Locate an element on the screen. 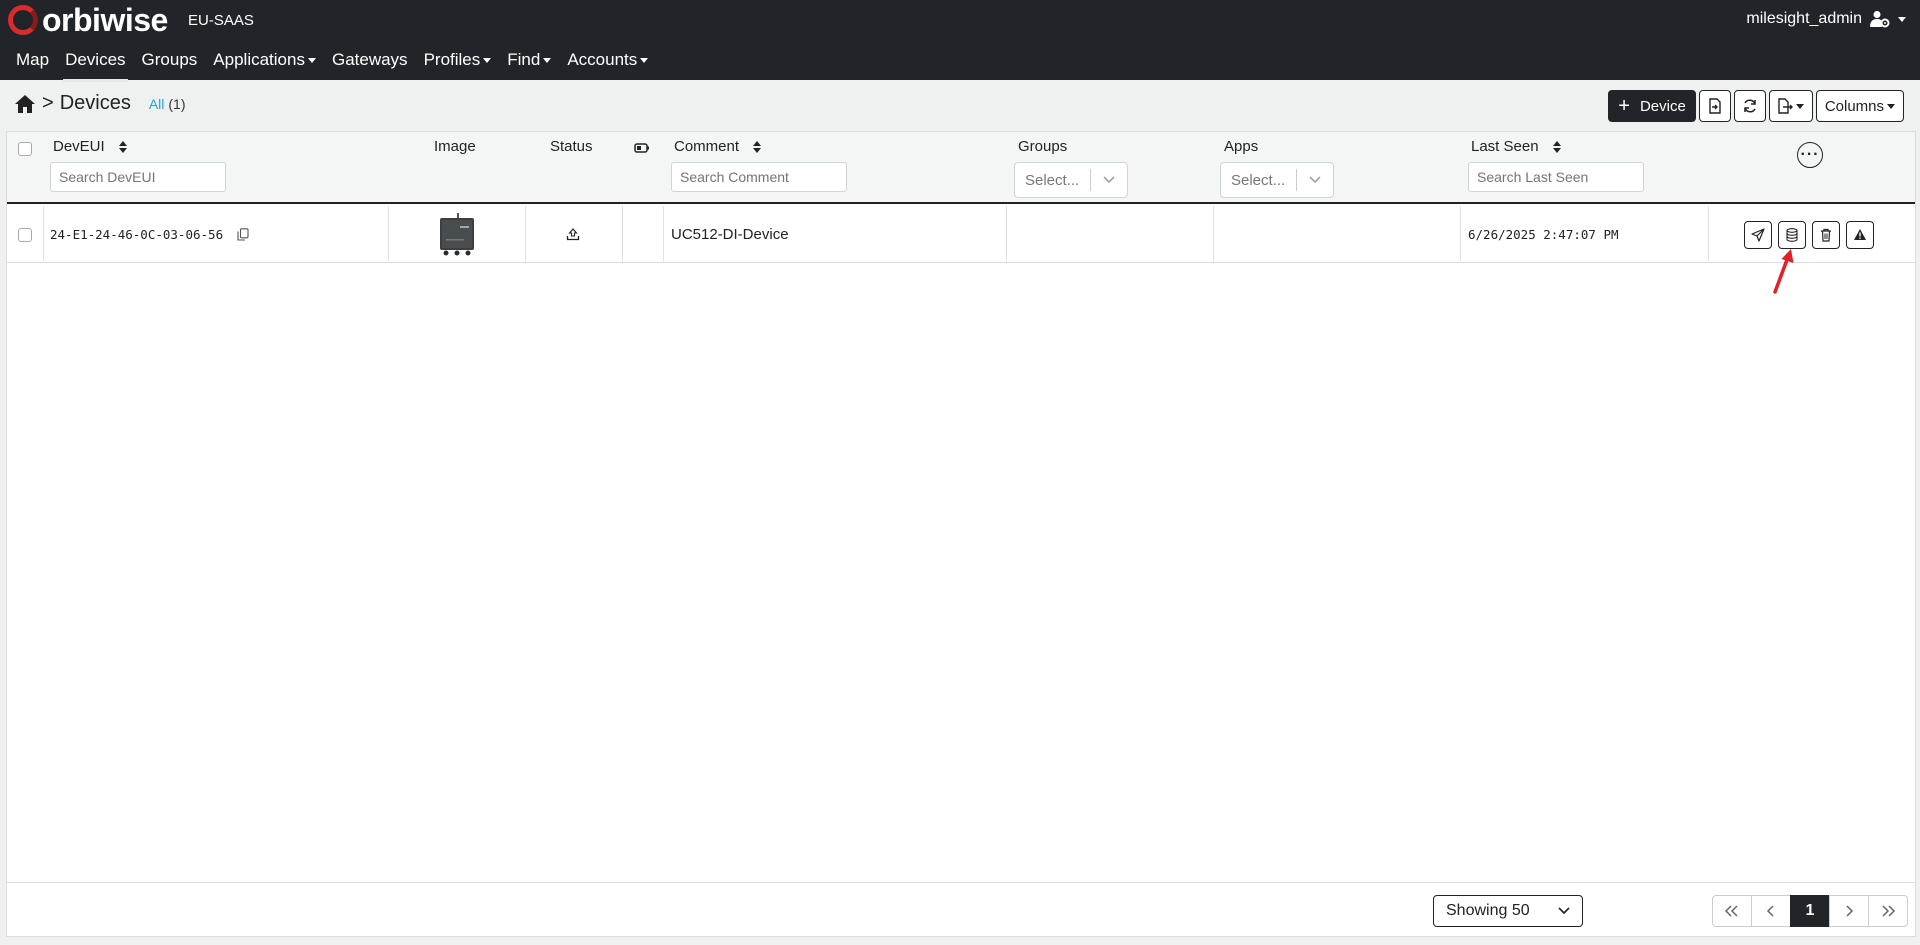  first-page-button is located at coordinates (1732, 911).